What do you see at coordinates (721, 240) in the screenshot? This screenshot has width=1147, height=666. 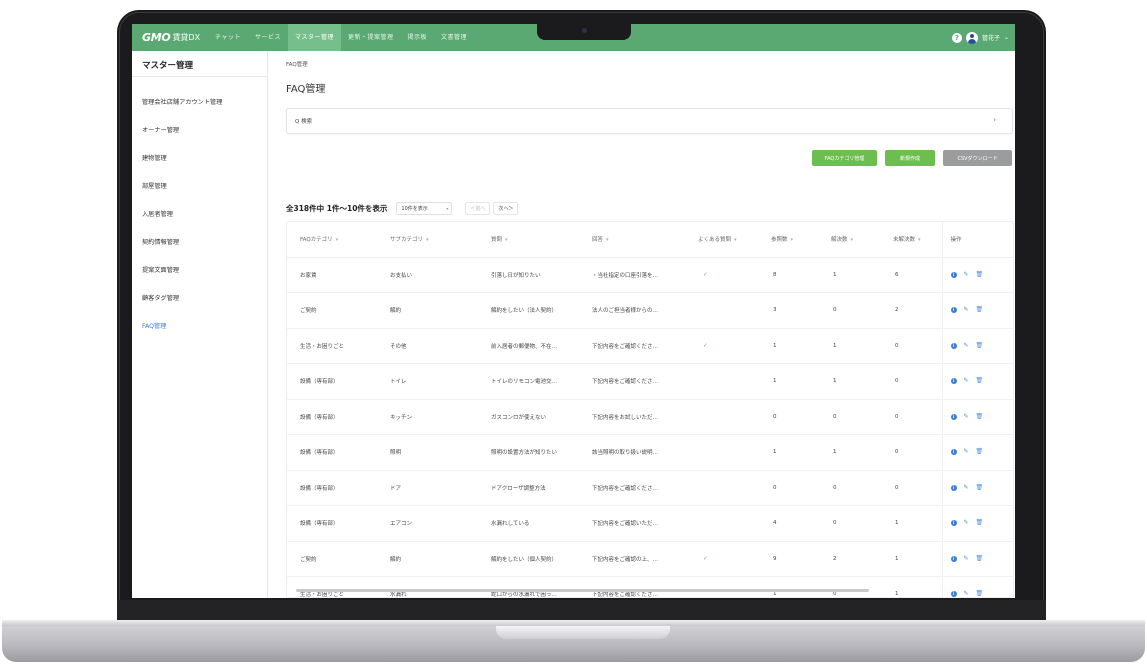 I see `column-header: よくある質問 ▾` at bounding box center [721, 240].